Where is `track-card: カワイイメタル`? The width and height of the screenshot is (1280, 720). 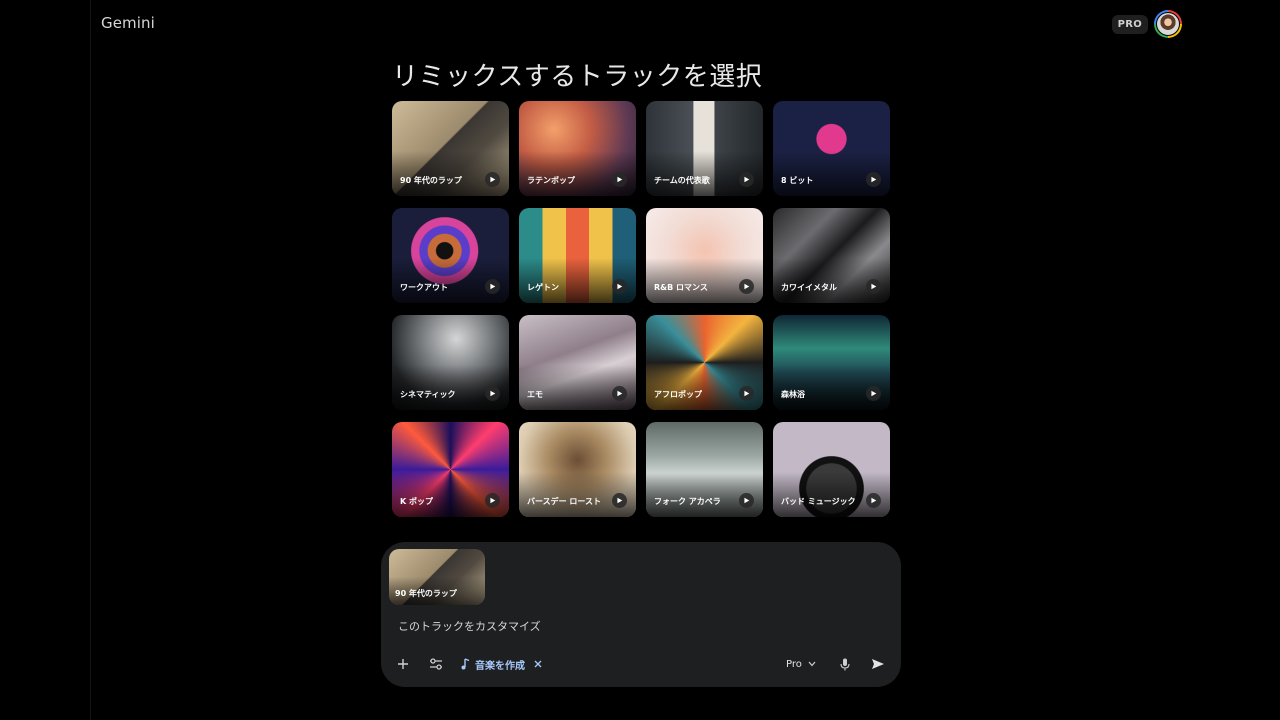 track-card: カワイイメタル is located at coordinates (831, 255).